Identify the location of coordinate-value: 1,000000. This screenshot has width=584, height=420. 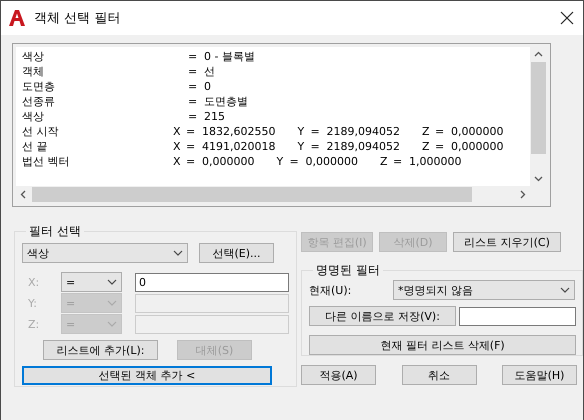
(435, 161).